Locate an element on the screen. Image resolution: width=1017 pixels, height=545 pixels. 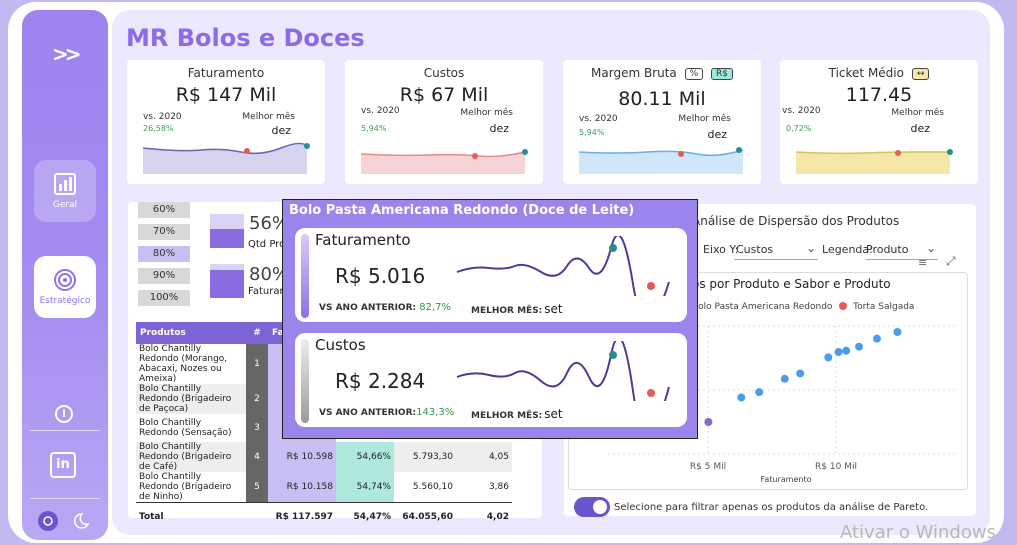
row-number: 4 is located at coordinates (257, 457).